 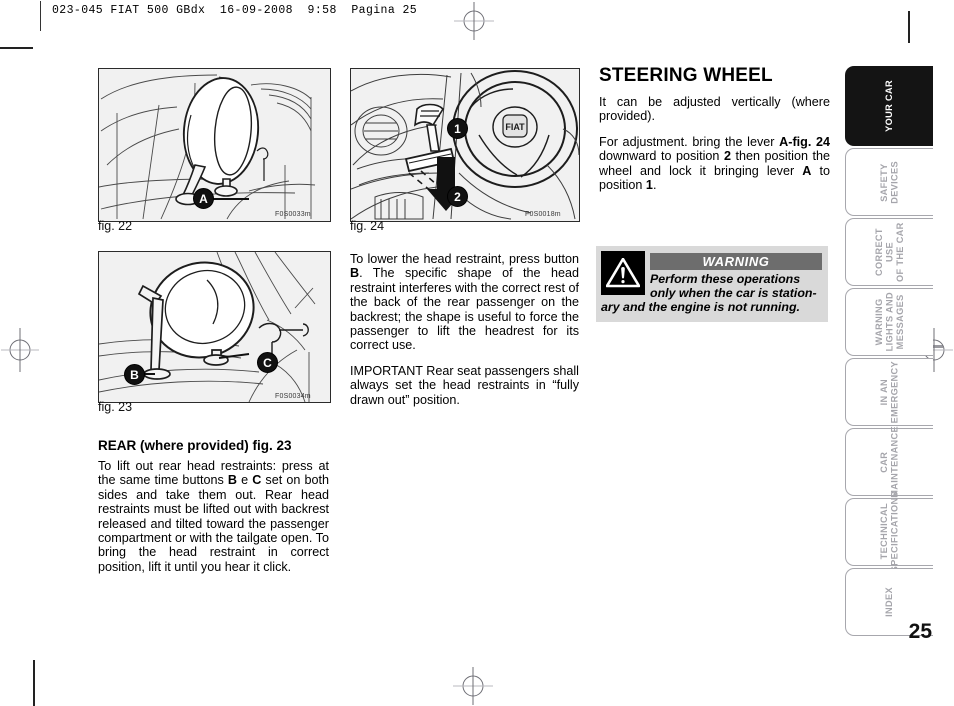 What do you see at coordinates (115, 407) in the screenshot?
I see `figure-23-caption: fig. 23` at bounding box center [115, 407].